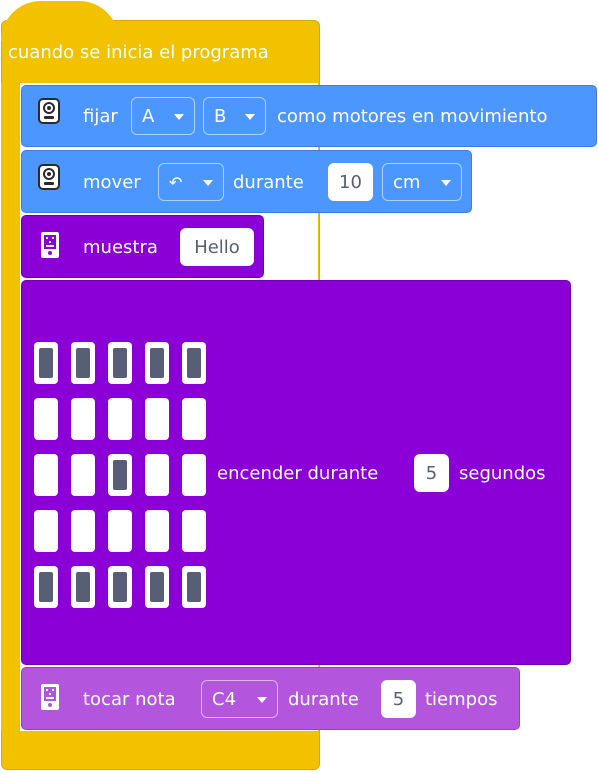  I want to click on light-up-suffix: segundos, so click(502, 473).